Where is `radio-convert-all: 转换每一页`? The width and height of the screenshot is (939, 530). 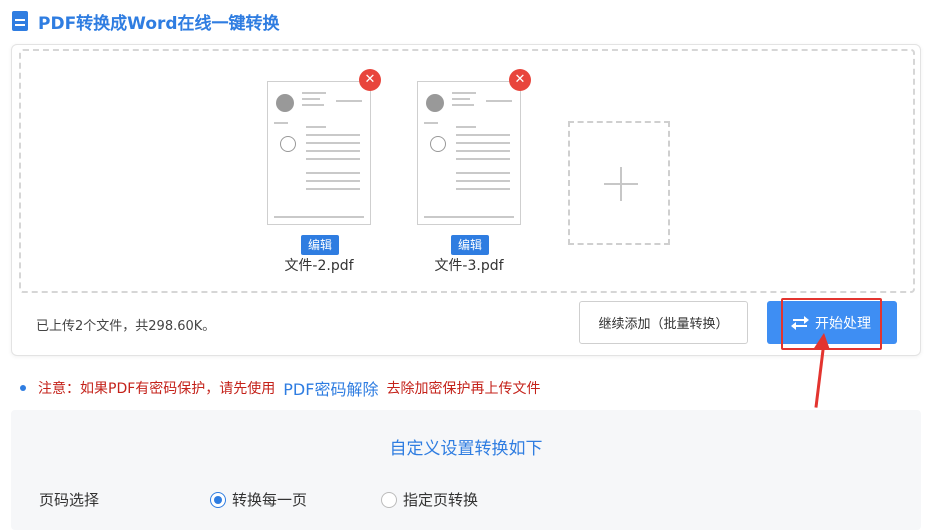 radio-convert-all: 转换每一页 is located at coordinates (258, 499).